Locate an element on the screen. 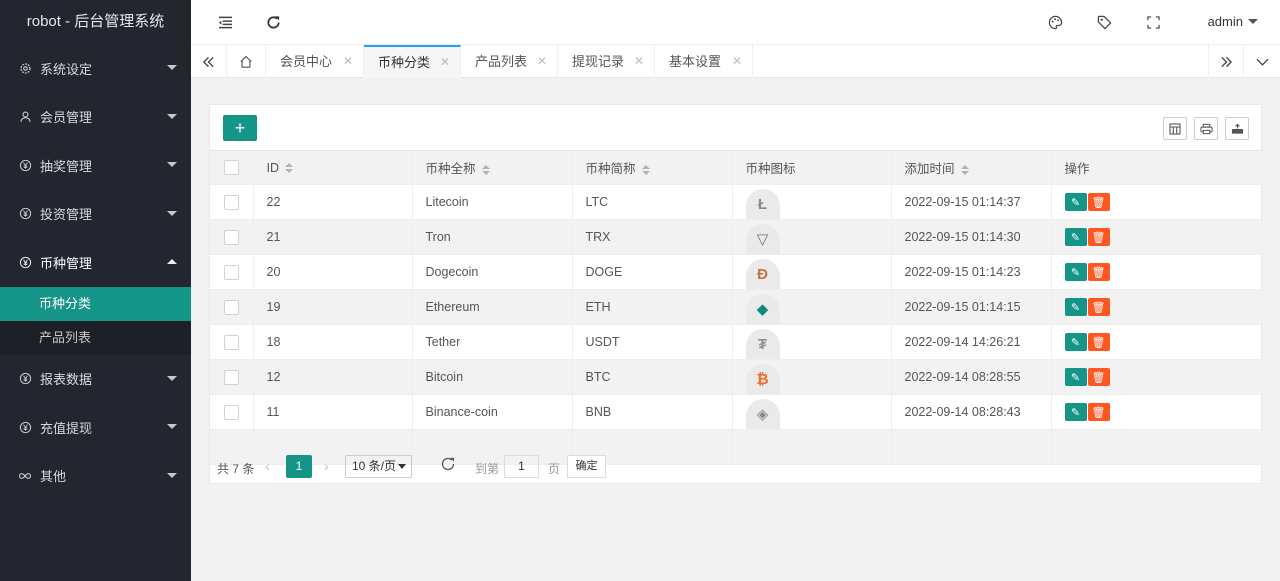  sidebar-item-lottery: 抽奖管理 is located at coordinates (95, 165).